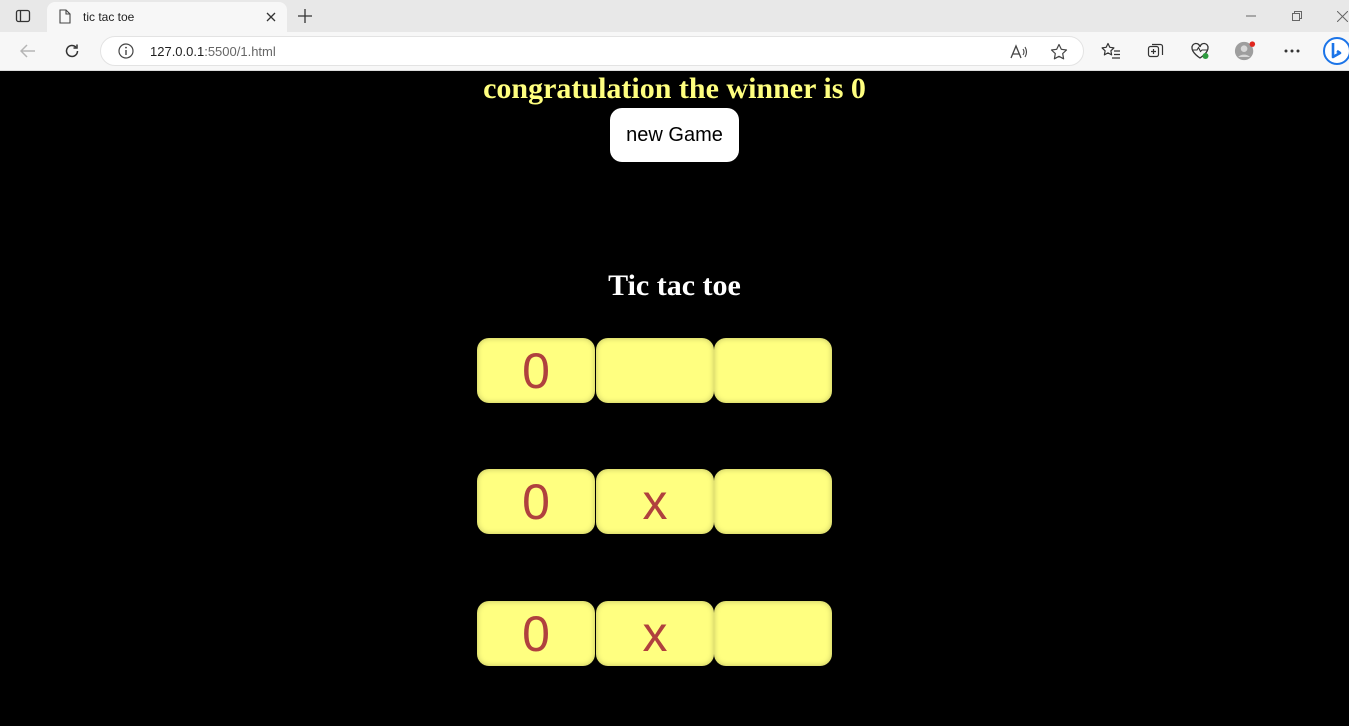  I want to click on browser-toolbar: 127.0.0.1:5500/1.html, so click(674, 51).